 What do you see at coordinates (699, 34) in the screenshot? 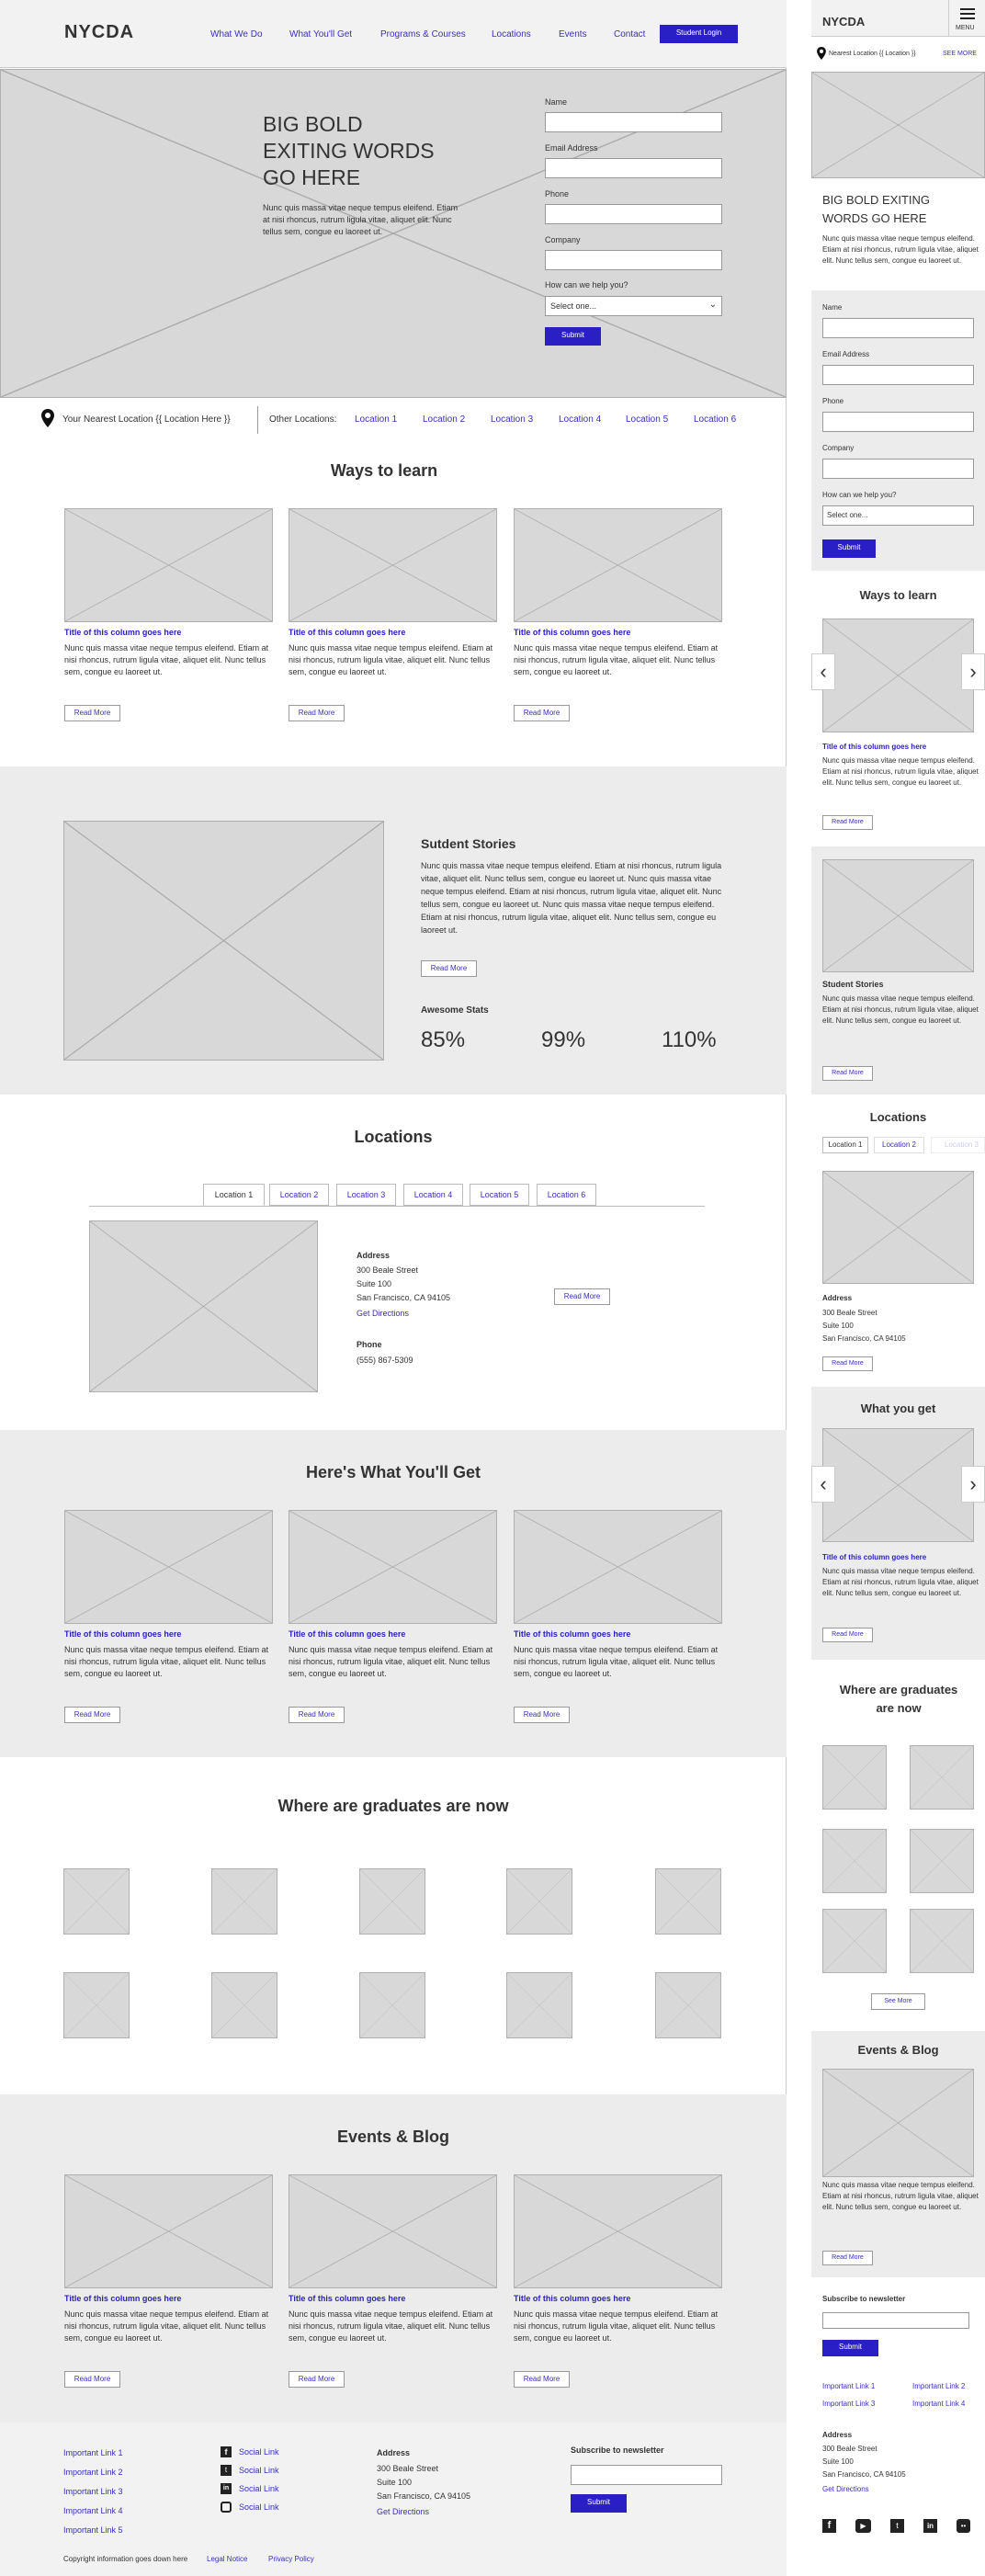
I see `student-login-button: Student Login` at bounding box center [699, 34].